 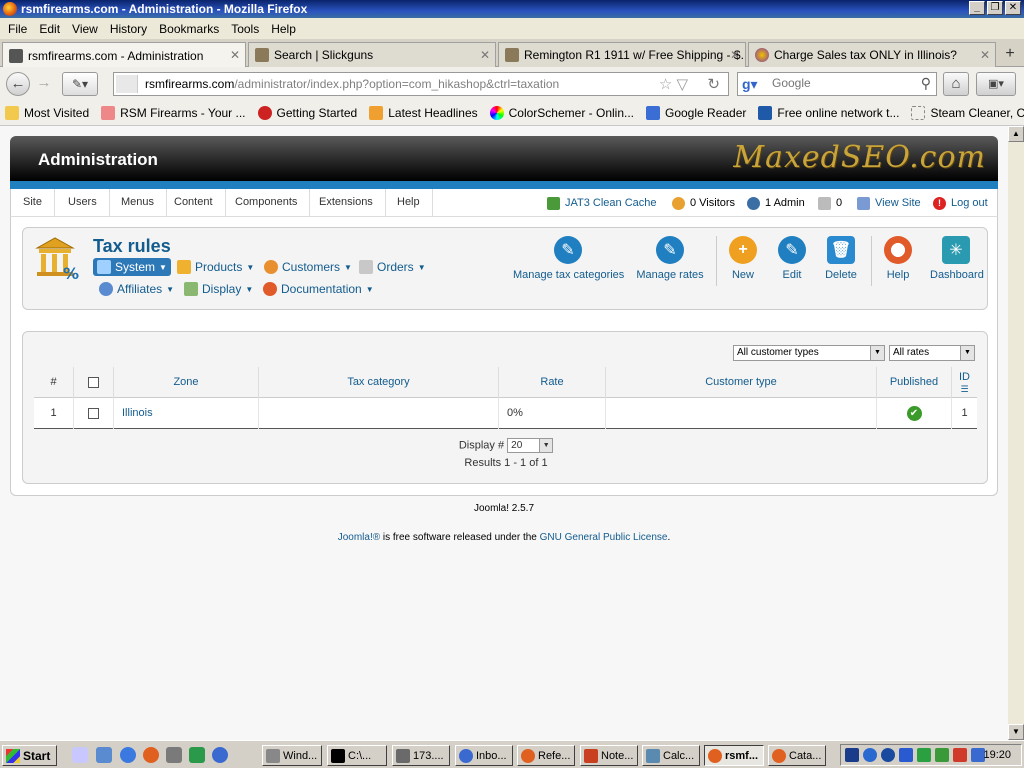 I want to click on minimize-button: _, so click(x=977, y=8).